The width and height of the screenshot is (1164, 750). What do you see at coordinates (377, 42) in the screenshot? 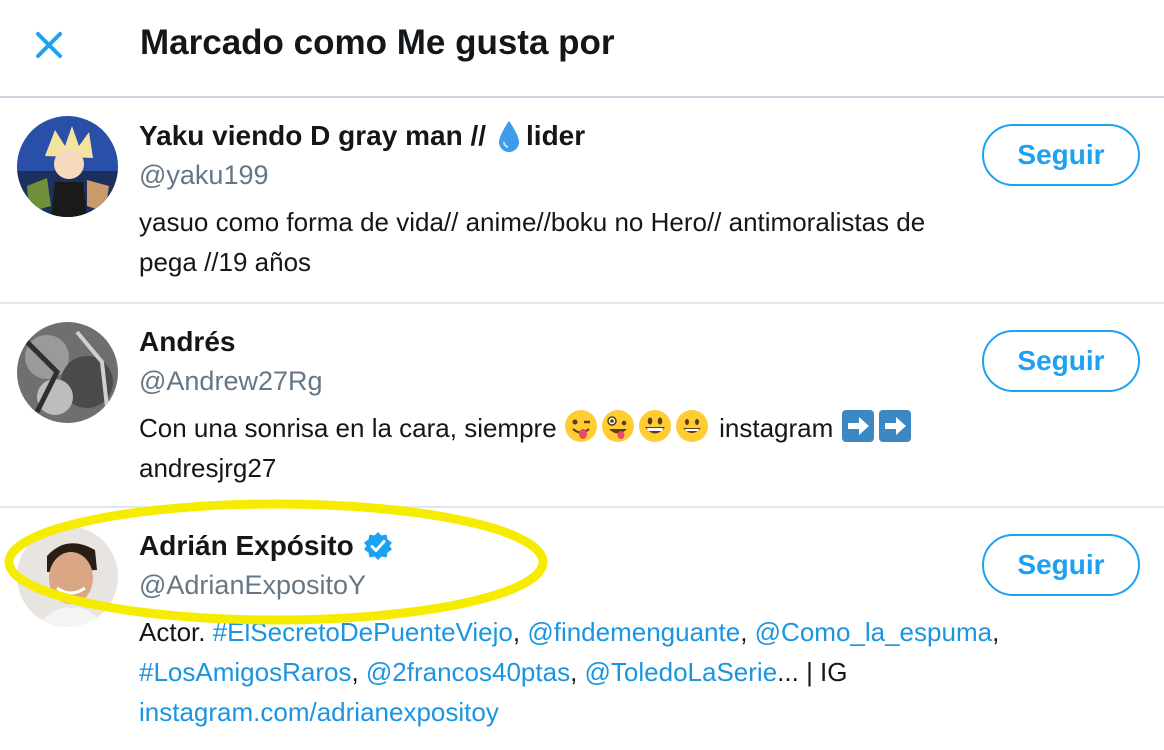
I see `modal-title: Marcado como Me gusta por` at bounding box center [377, 42].